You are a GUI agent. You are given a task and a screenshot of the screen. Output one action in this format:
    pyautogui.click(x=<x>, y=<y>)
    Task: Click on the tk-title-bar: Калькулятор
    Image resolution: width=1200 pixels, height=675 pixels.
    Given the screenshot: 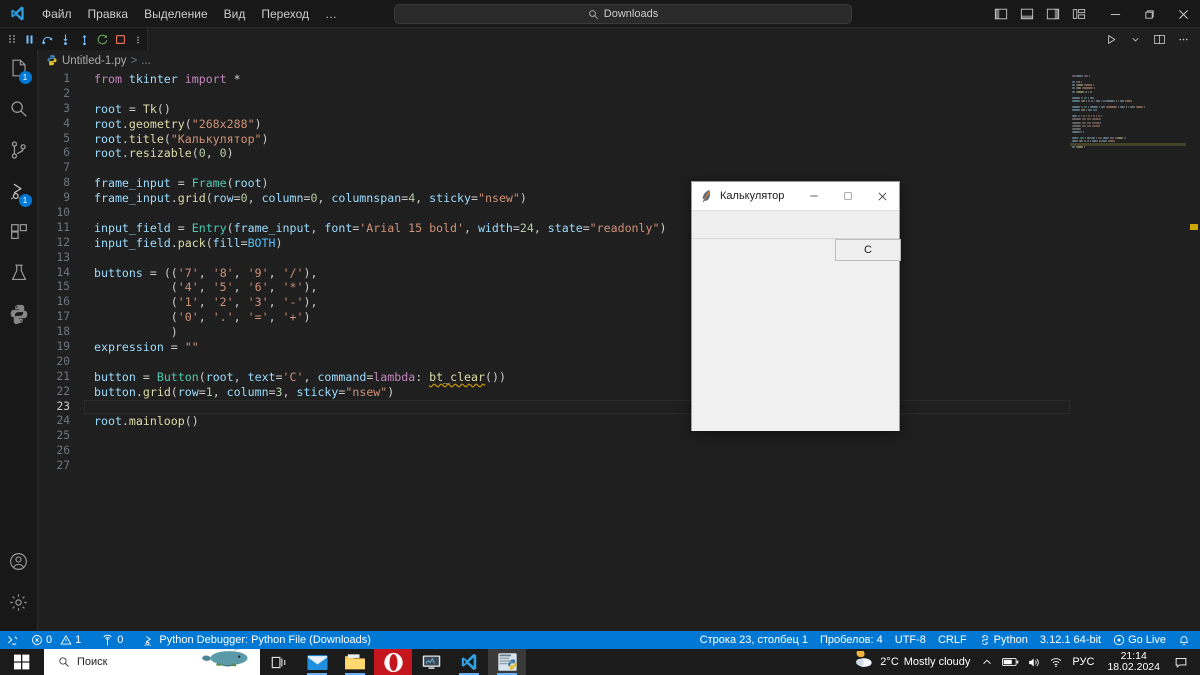 What is the action you would take?
    pyautogui.click(x=795, y=196)
    